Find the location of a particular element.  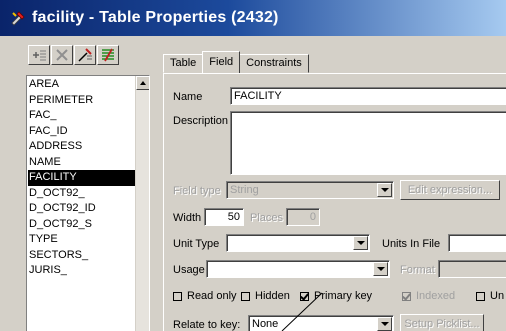

delete-field-button is located at coordinates (62, 55).